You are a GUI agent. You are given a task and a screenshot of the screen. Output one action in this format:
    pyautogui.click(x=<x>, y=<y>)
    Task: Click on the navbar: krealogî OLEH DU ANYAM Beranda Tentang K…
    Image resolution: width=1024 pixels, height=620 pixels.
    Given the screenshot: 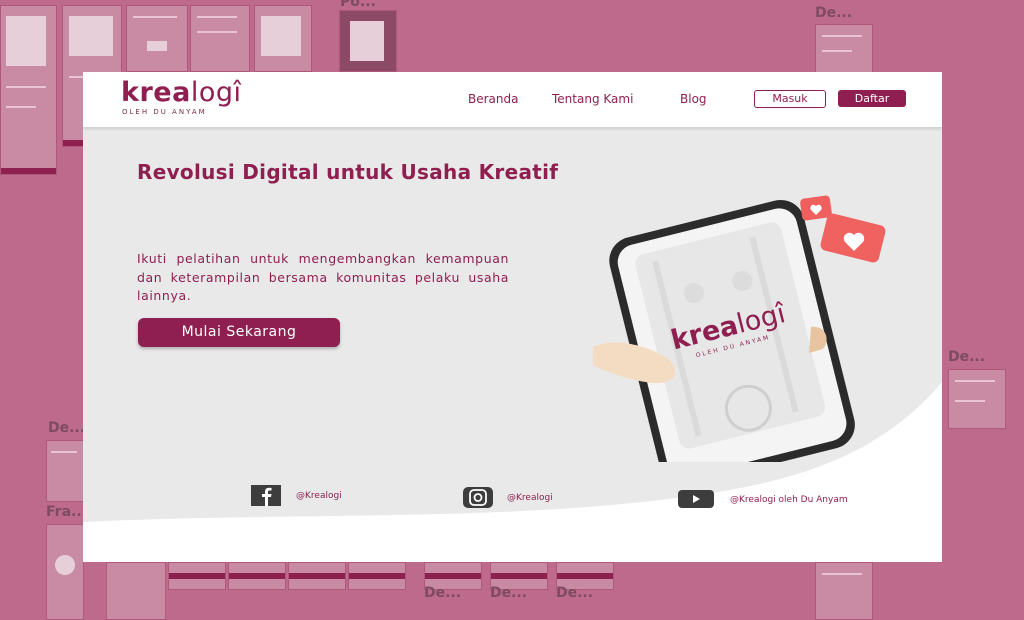 What is the action you would take?
    pyautogui.click(x=512, y=99)
    